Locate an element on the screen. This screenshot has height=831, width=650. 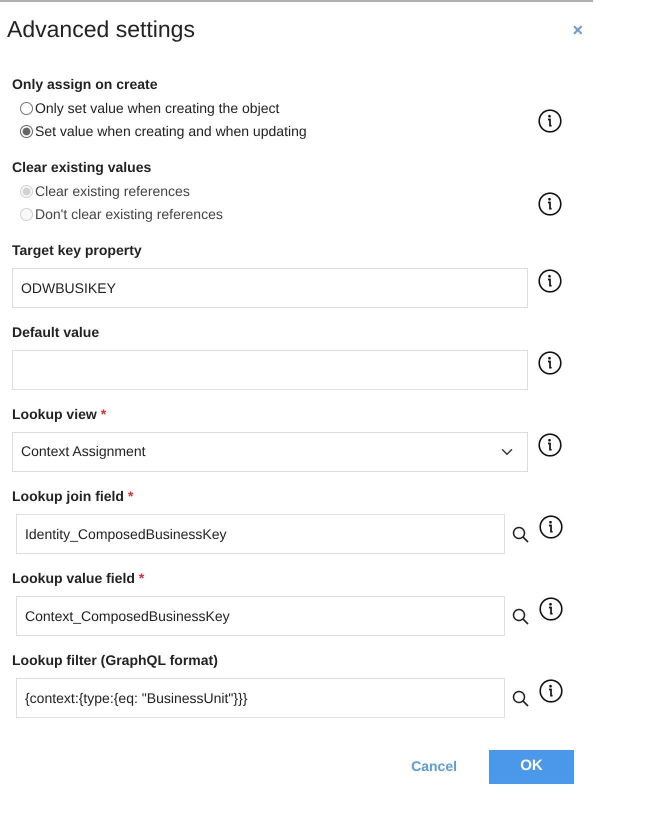
field-label: Lookup view * is located at coordinates (60, 414).